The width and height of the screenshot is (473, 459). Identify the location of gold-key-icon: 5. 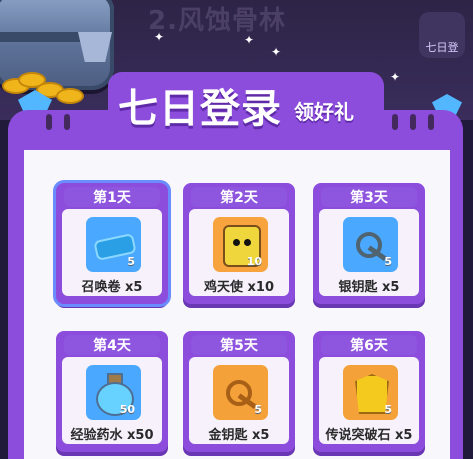
(240, 392).